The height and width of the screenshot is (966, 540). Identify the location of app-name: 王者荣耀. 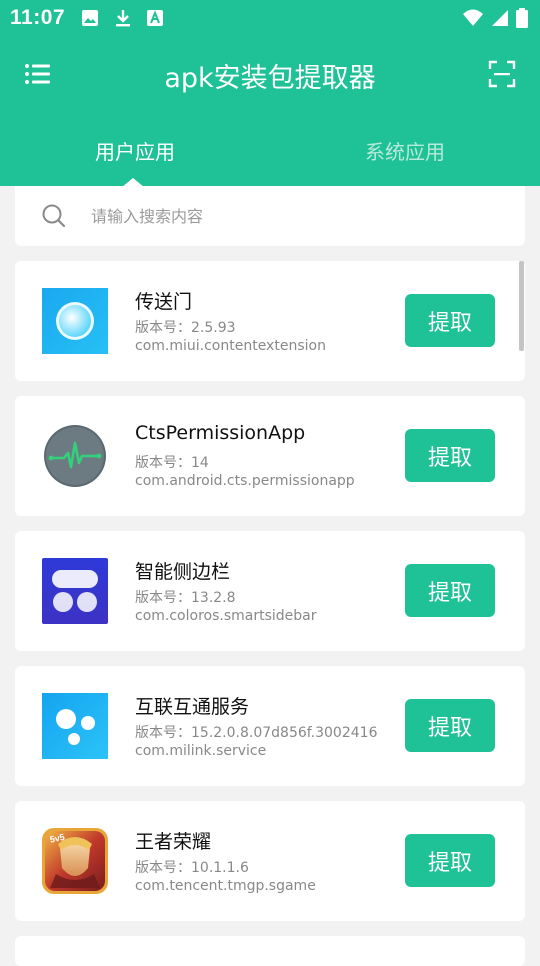
(173, 842).